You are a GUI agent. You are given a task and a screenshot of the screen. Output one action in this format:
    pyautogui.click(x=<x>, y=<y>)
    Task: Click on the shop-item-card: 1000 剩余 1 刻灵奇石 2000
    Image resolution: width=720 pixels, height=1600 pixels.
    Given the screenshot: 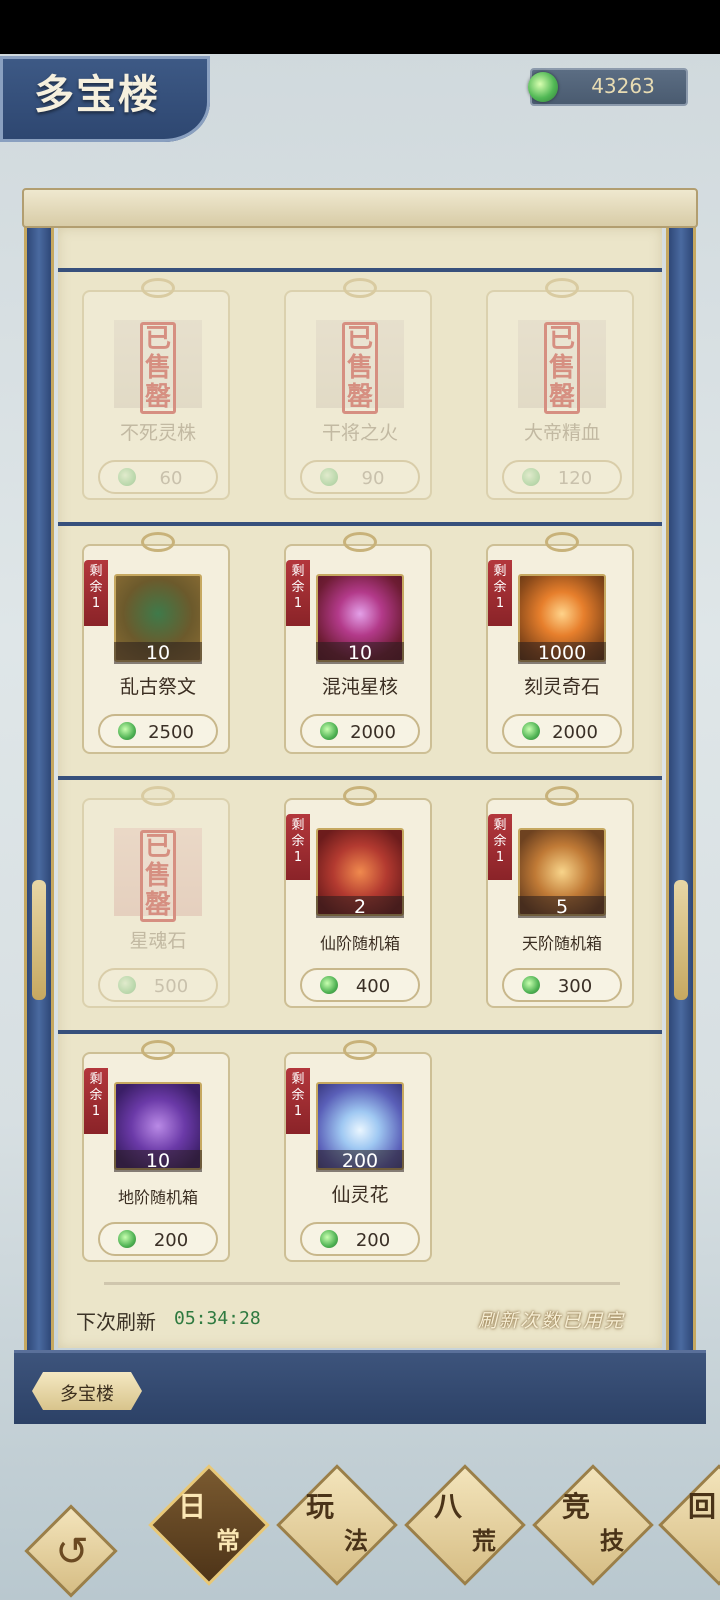 What is the action you would take?
    pyautogui.click(x=560, y=643)
    